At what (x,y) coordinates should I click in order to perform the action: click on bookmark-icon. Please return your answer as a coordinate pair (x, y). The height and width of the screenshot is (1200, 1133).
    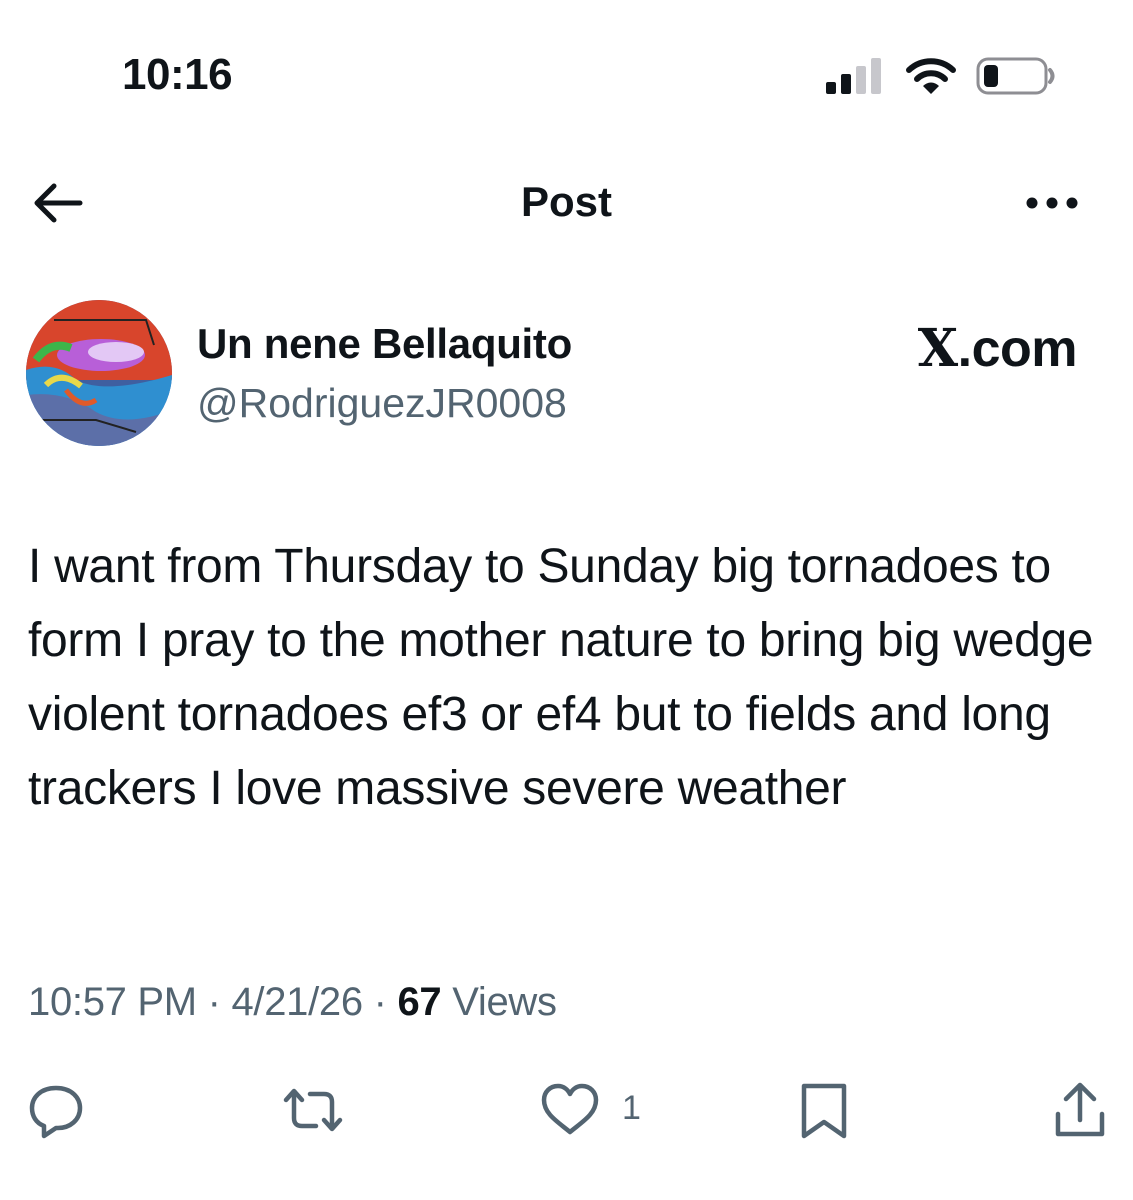
    Looking at the image, I should click on (824, 1111).